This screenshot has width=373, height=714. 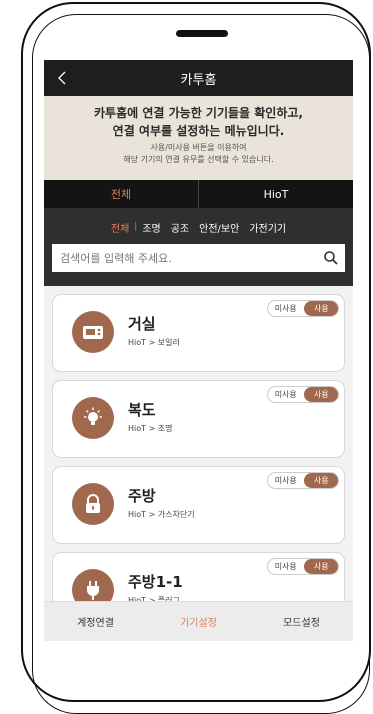 I want to click on category-all: 전체, so click(x=120, y=227).